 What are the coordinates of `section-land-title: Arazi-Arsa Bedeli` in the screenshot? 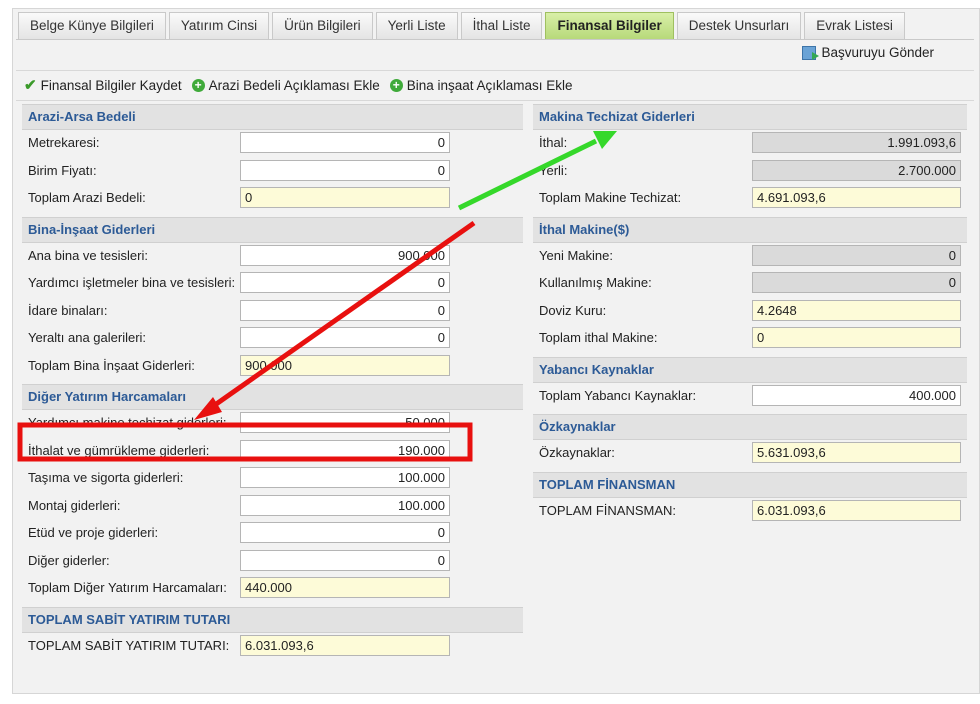 It's located at (272, 117).